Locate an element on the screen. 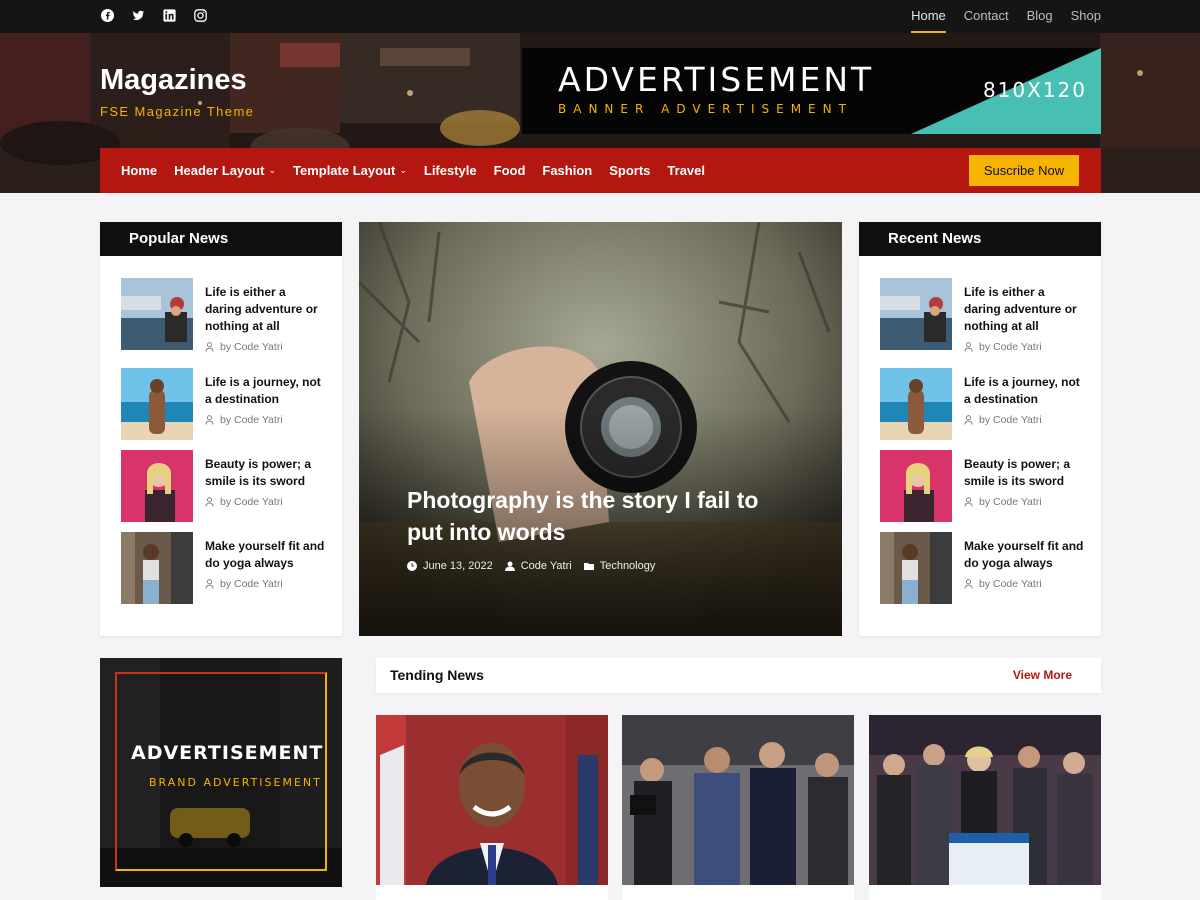 The height and width of the screenshot is (900, 1200). nav-item-header-layout: Header Layout ⌄ is located at coordinates (225, 170).